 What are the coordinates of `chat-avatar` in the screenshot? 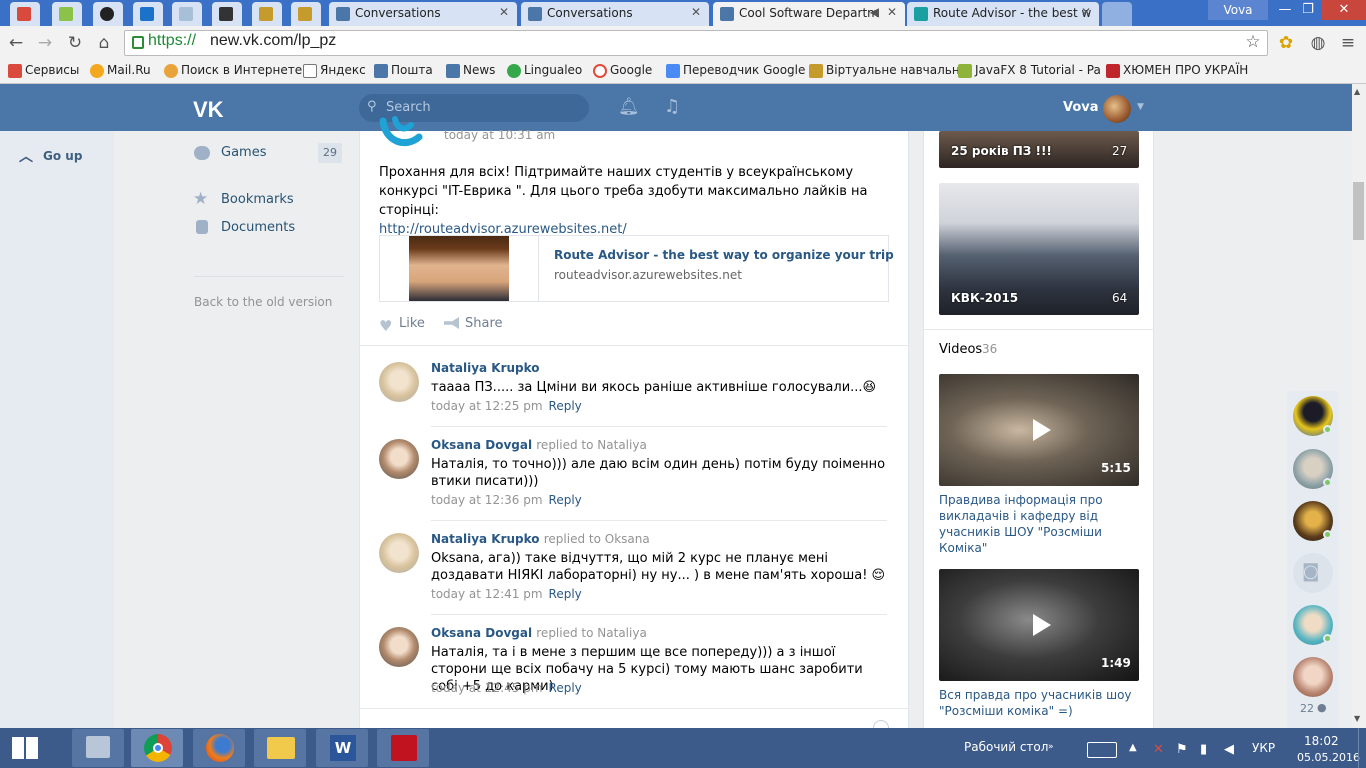 It's located at (1313, 677).